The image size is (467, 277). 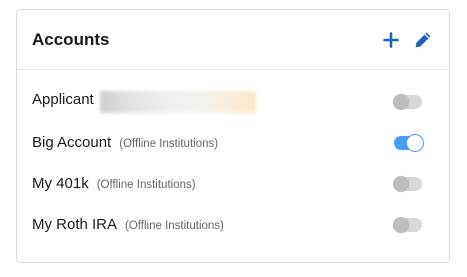 What do you see at coordinates (233, 224) in the screenshot?
I see `account-row-my-roth-ira: My Roth IRA (Offline Institutions)` at bounding box center [233, 224].